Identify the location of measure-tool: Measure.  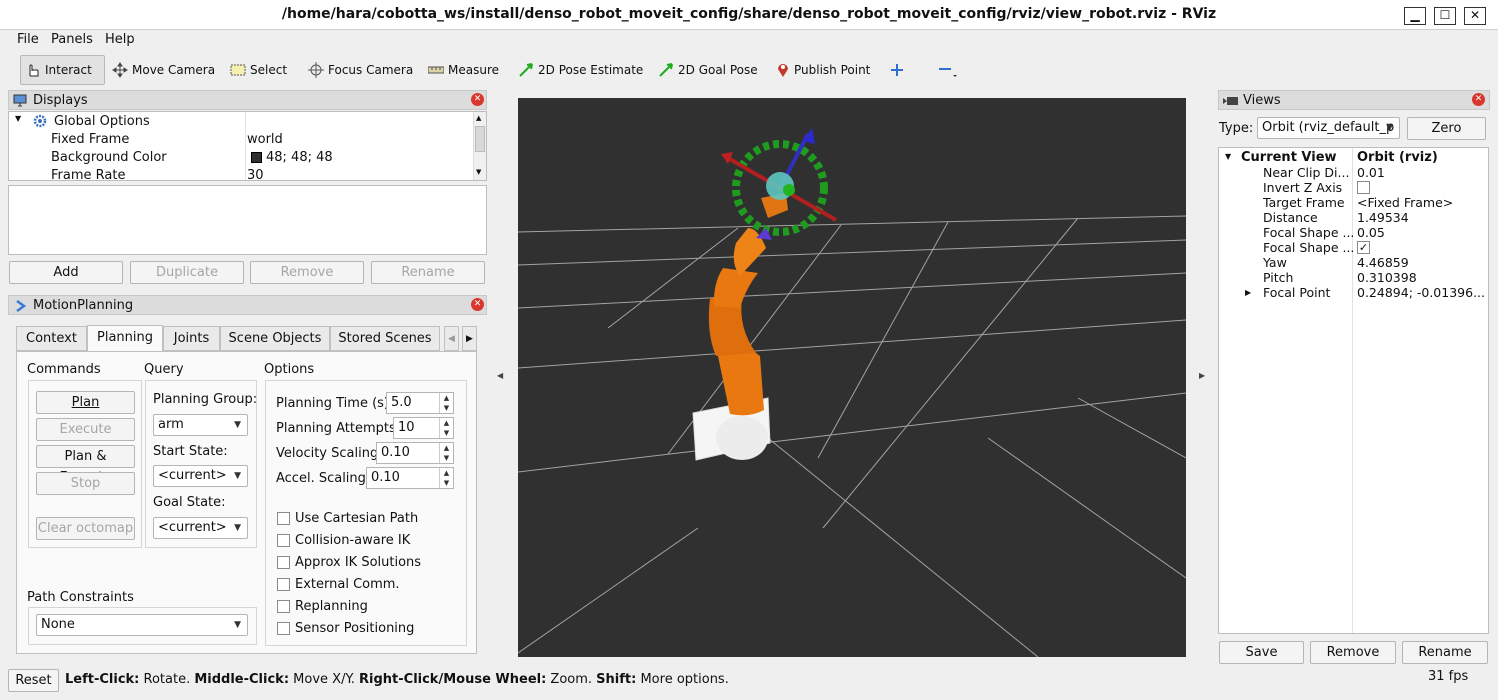
(463, 70).